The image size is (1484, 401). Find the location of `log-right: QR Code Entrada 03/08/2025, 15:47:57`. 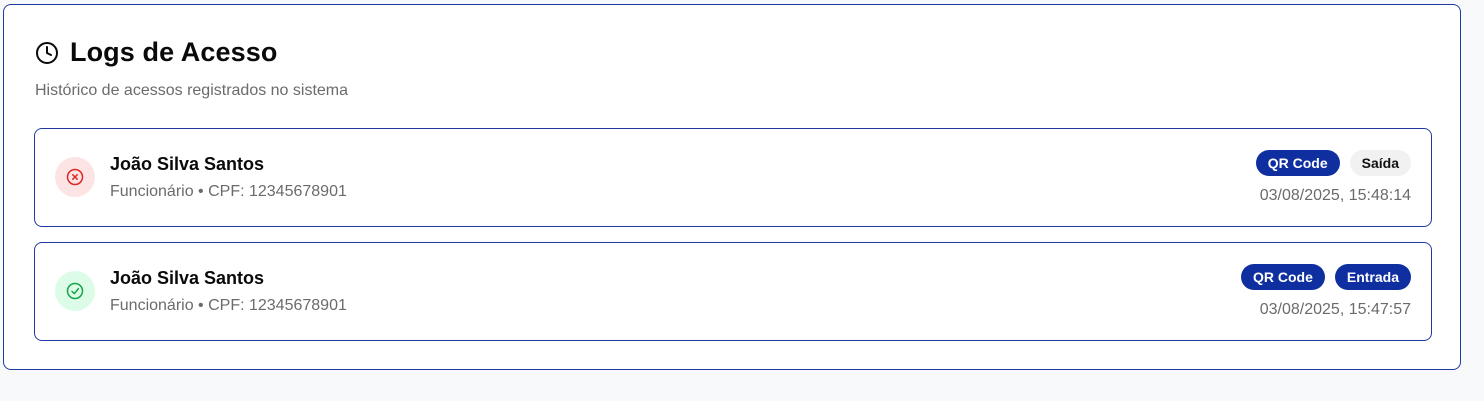

log-right: QR Code Entrada 03/08/2025, 15:47:57 is located at coordinates (1325, 291).